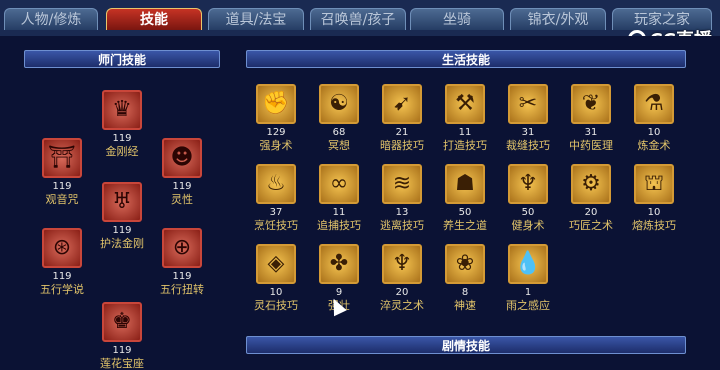 This screenshot has width=720, height=370. Describe the element at coordinates (654, 145) in the screenshot. I see `skill-name: 炼金术` at that location.